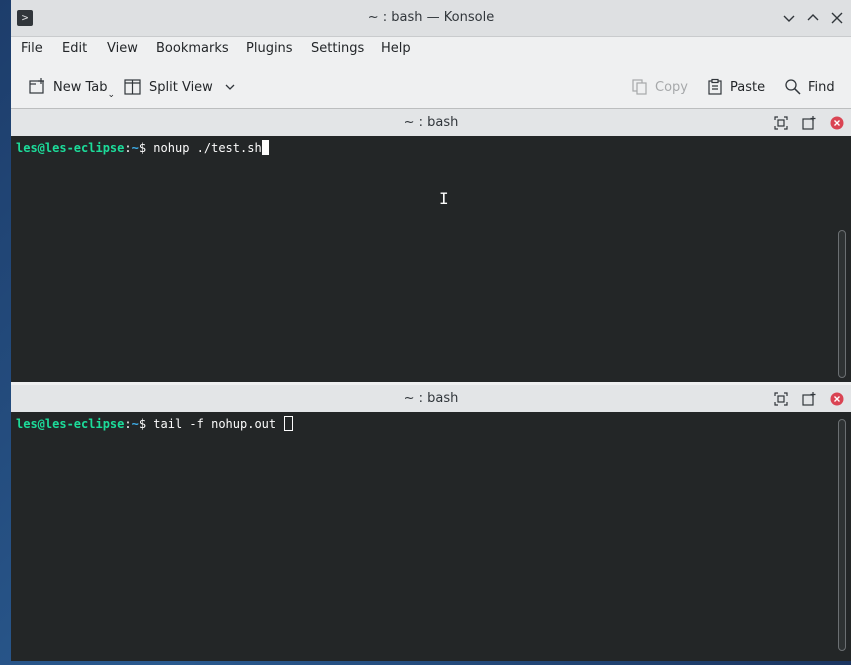 The width and height of the screenshot is (851, 665). I want to click on search-icon, so click(793, 87).